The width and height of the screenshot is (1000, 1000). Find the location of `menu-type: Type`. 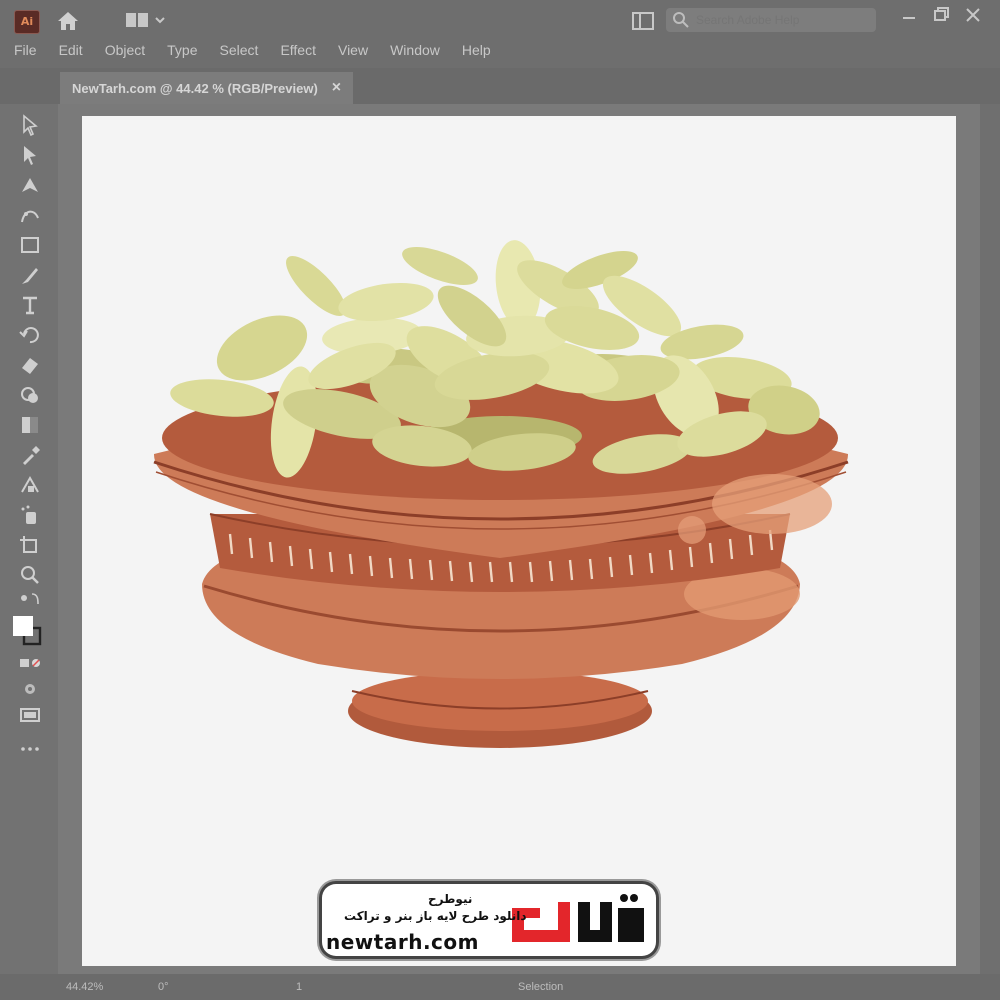

menu-type: Type is located at coordinates (182, 50).